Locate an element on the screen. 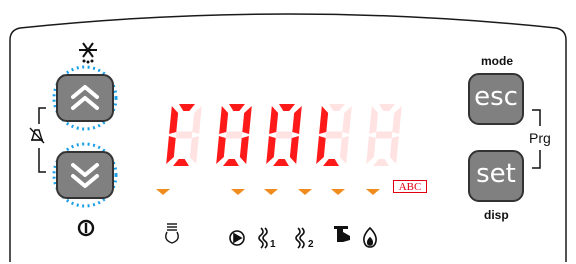 The width and height of the screenshot is (576, 264). fan-2-icon is located at coordinates (300, 238).